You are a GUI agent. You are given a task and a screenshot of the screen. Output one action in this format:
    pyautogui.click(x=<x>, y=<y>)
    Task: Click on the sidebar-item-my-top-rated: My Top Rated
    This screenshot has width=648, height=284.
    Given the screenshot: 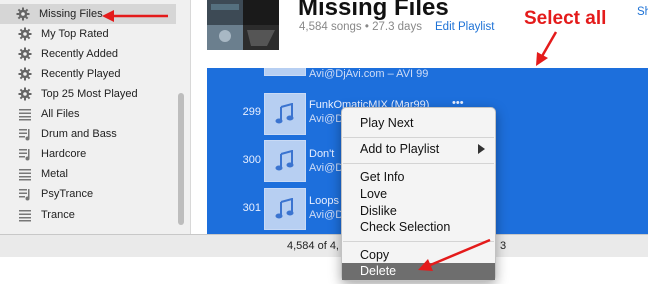 What is the action you would take?
    pyautogui.click(x=55, y=34)
    